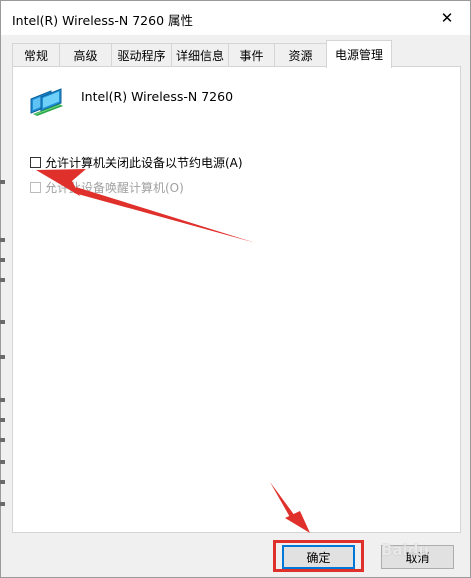 This screenshot has height=578, width=471. I want to click on tab-label: 驱动程序, so click(141, 55).